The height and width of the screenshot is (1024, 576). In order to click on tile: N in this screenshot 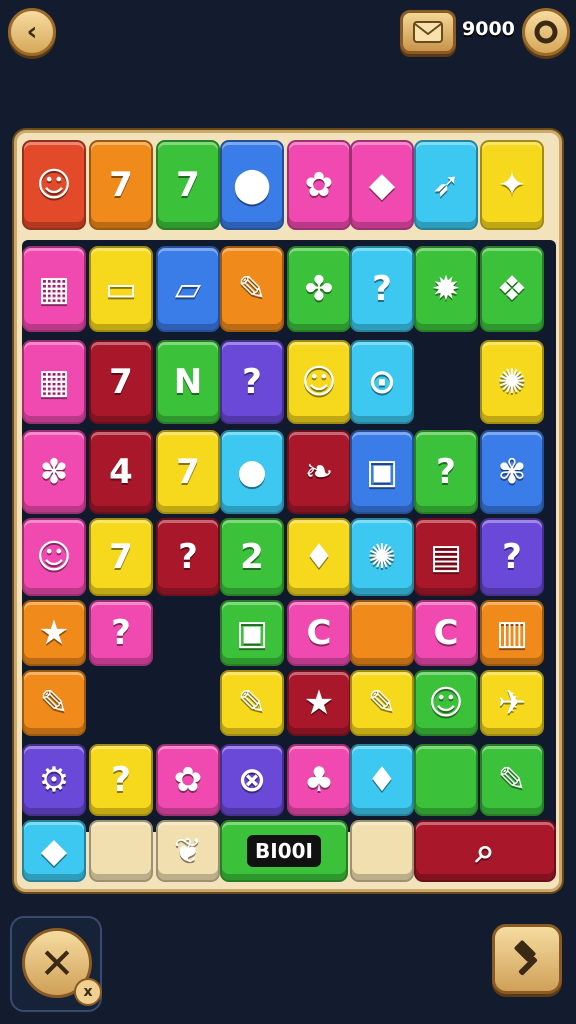, I will do `click(188, 382)`.